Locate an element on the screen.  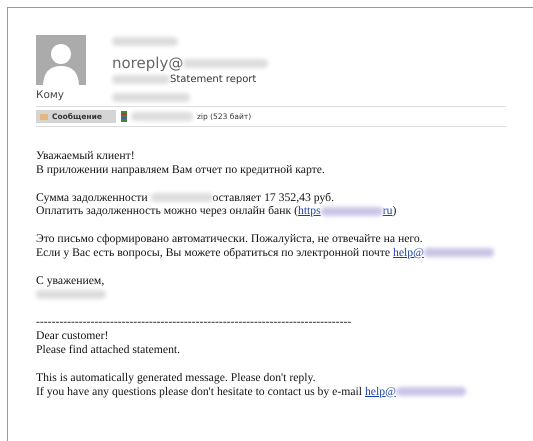
subject: Statement report is located at coordinates (213, 79).